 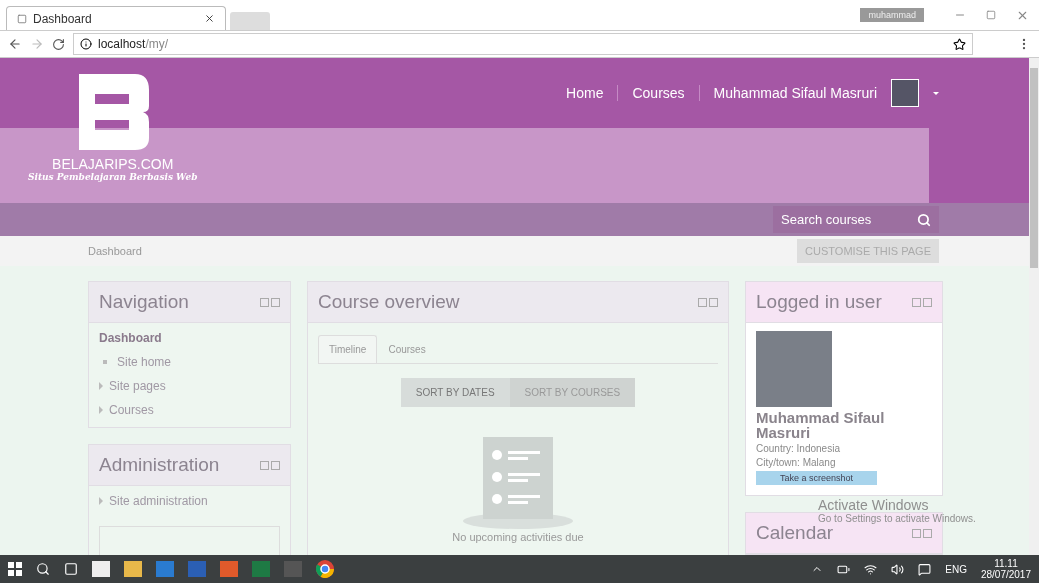 What do you see at coordinates (58, 44) in the screenshot?
I see `reload-icon` at bounding box center [58, 44].